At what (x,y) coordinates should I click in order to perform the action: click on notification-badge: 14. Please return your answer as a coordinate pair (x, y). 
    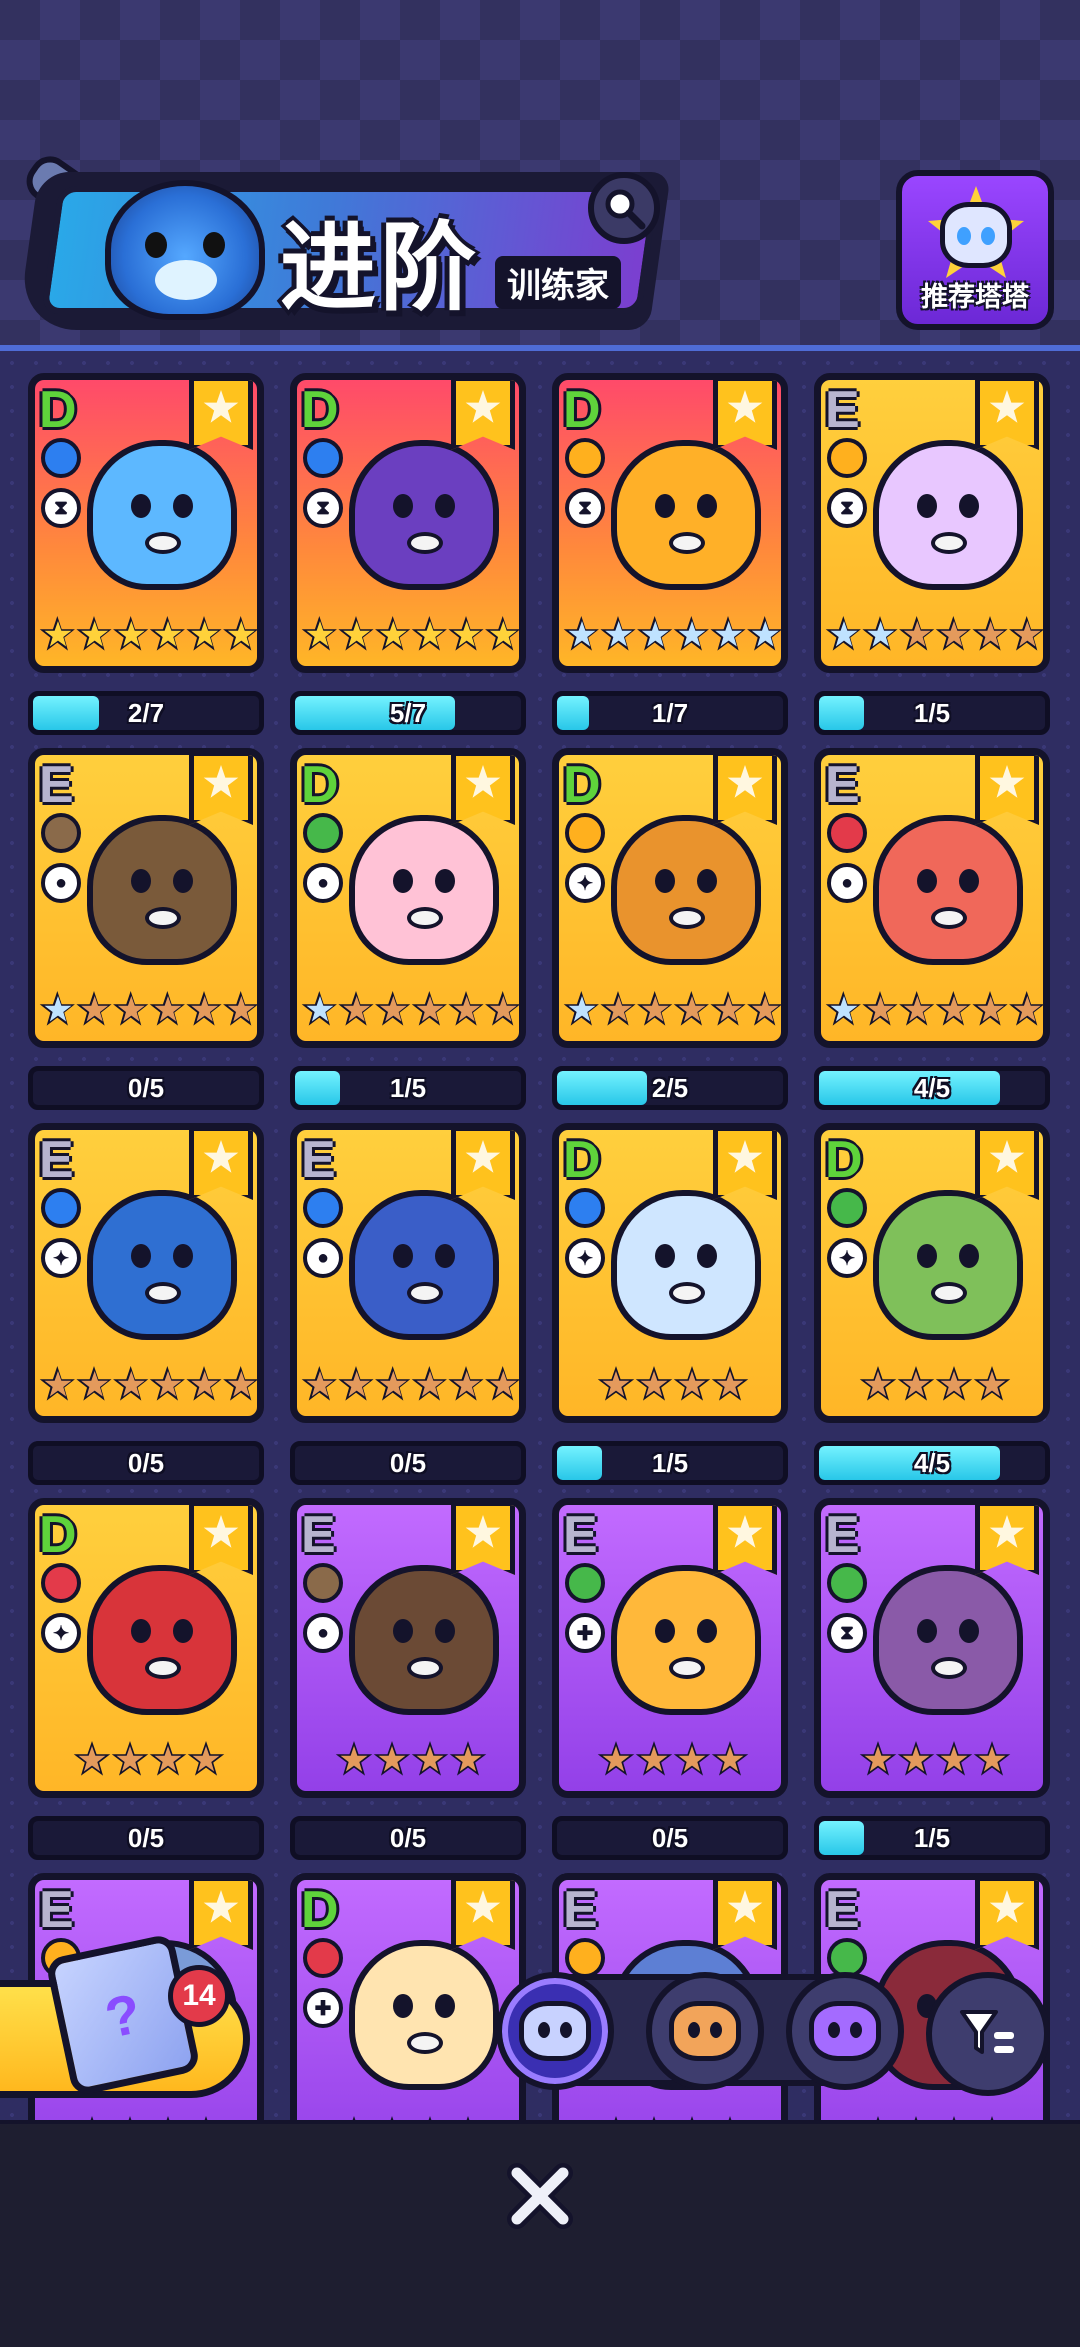
    Looking at the image, I should click on (199, 1996).